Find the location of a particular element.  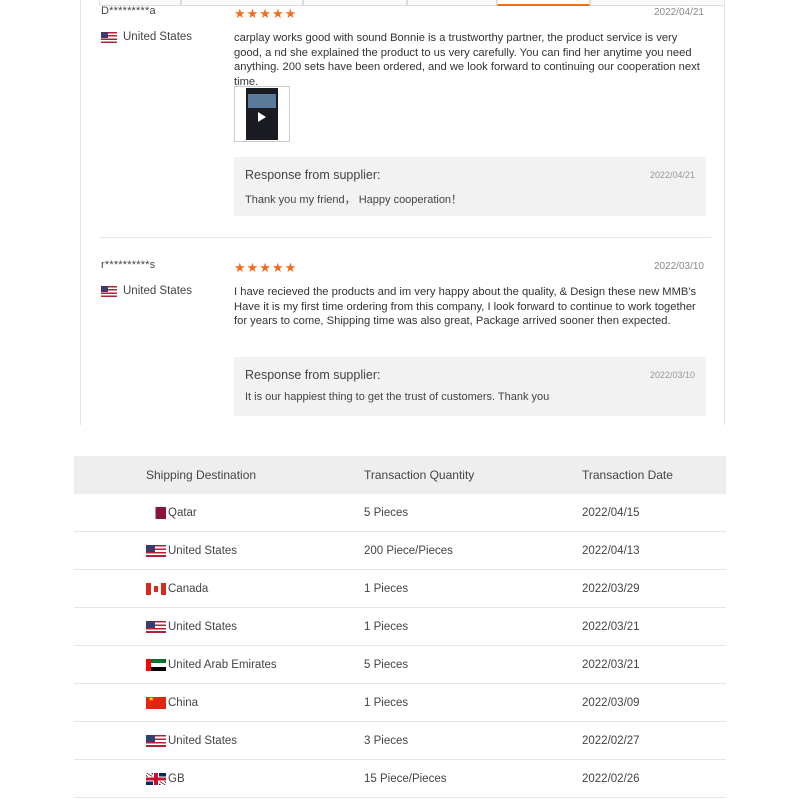

reviewer-name: D*********a is located at coordinates (128, 11).